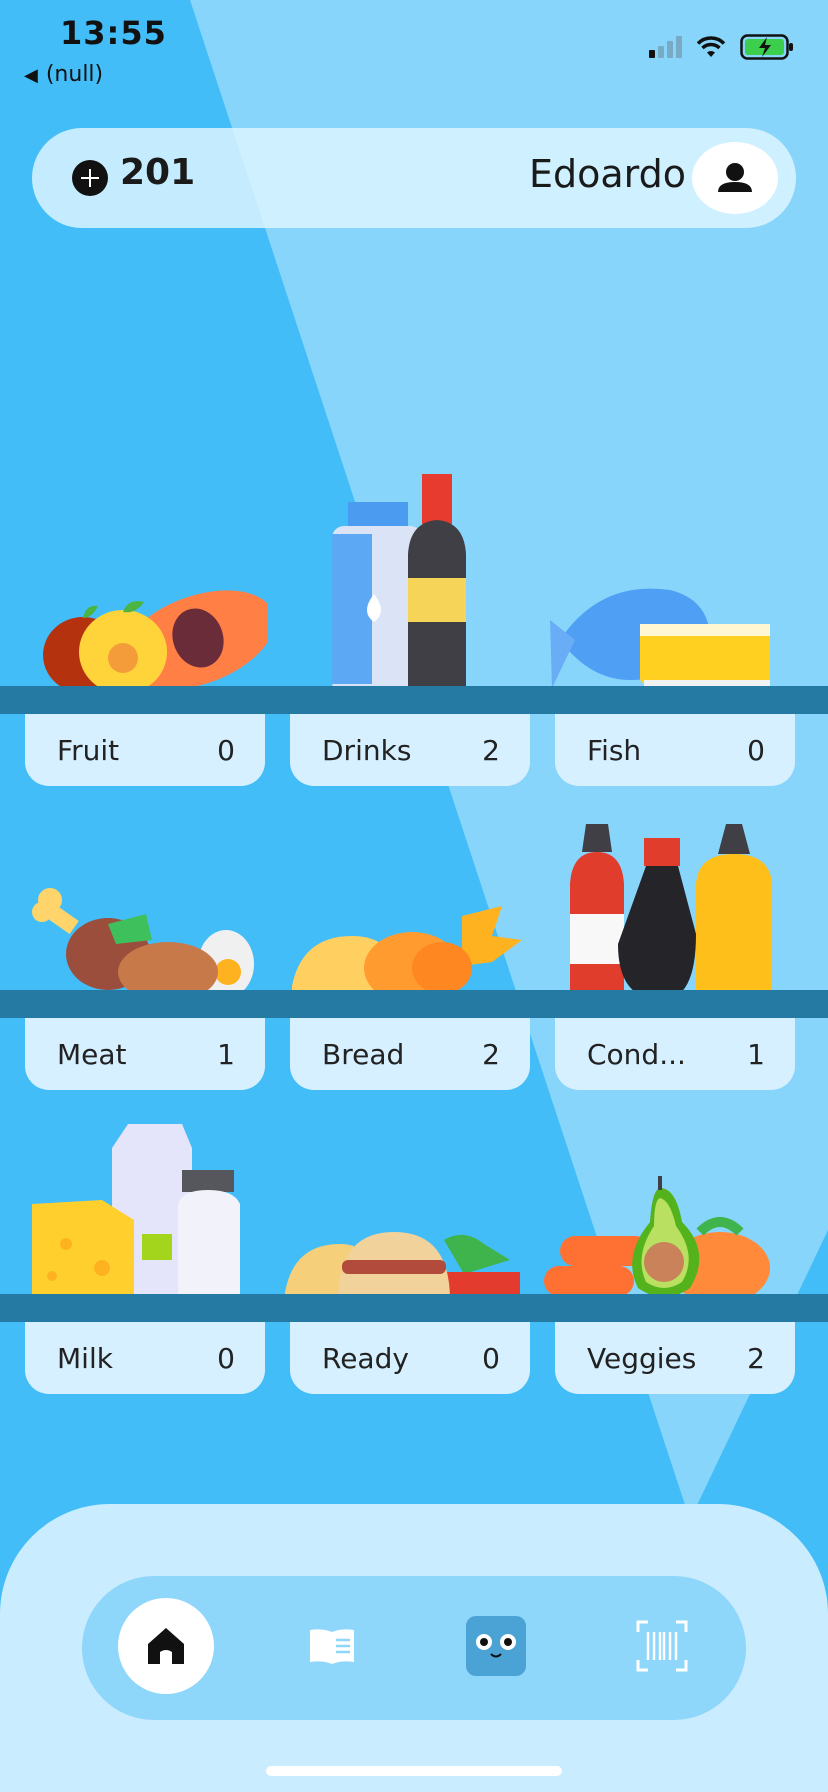 The width and height of the screenshot is (828, 1792). What do you see at coordinates (414, 1771) in the screenshot?
I see `home-indicator` at bounding box center [414, 1771].